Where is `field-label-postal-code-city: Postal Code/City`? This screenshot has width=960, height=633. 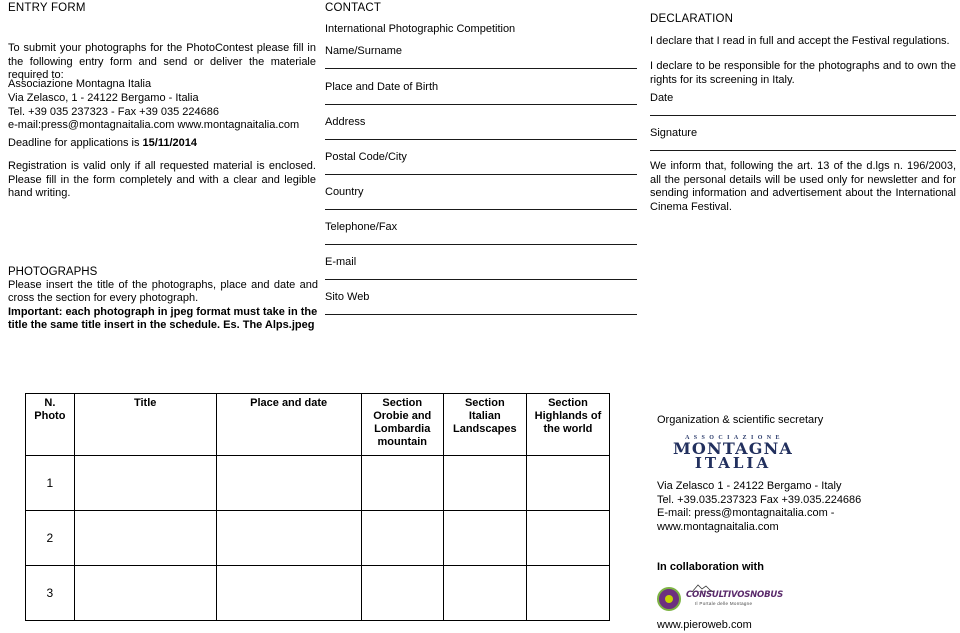 field-label-postal-code-city: Postal Code/City is located at coordinates (366, 157).